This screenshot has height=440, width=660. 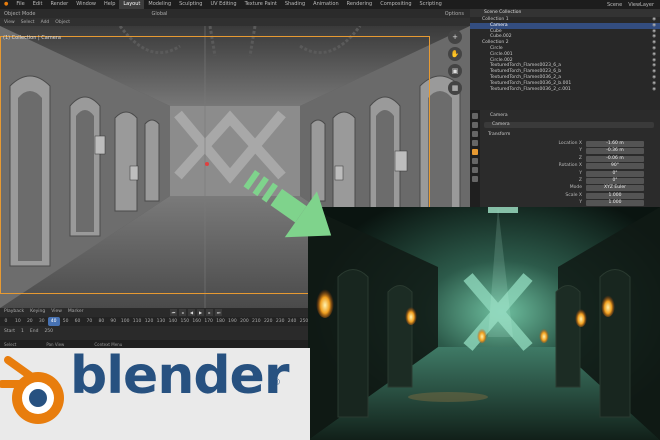 What do you see at coordinates (32, 390) in the screenshot?
I see `blender-logo-icon` at bounding box center [32, 390].